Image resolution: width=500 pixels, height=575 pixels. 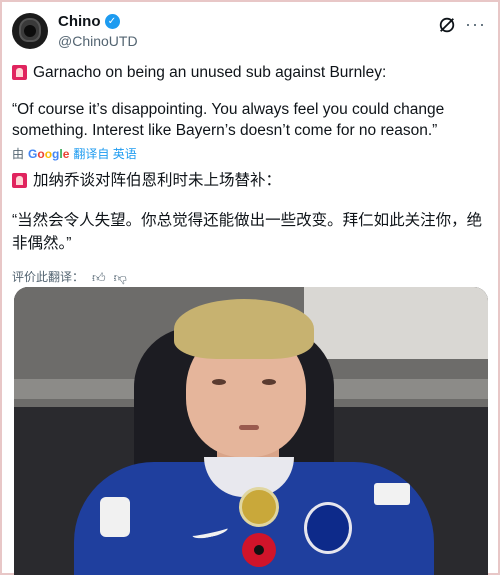 I want to click on rate-translation-label: 评价此翻译：, so click(x=48, y=277).